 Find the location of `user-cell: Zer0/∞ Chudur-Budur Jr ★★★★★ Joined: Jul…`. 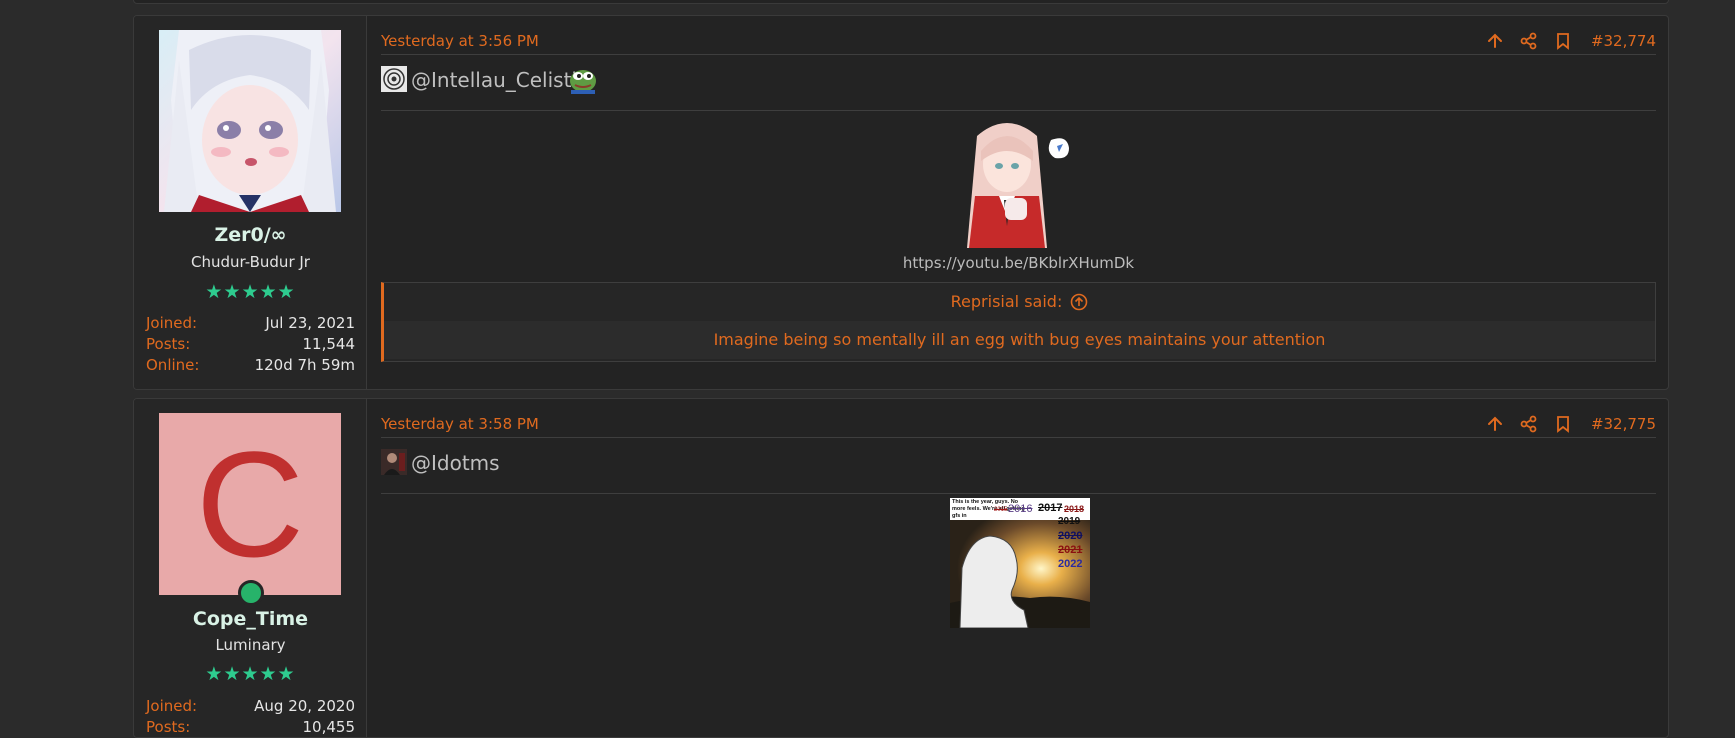

user-cell: Zer0/∞ Chudur-Budur Jr ★★★★★ Joined: Jul… is located at coordinates (250, 202).